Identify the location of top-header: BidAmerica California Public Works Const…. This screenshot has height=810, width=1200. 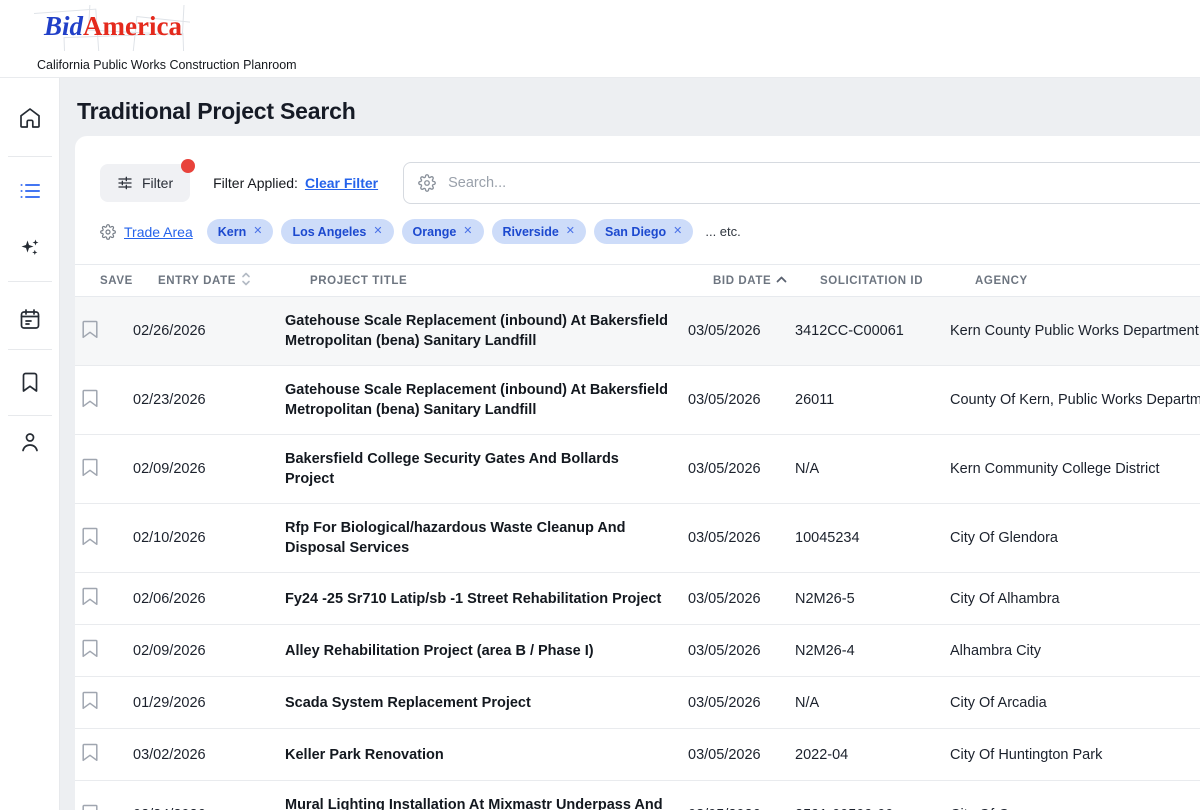
(600, 39).